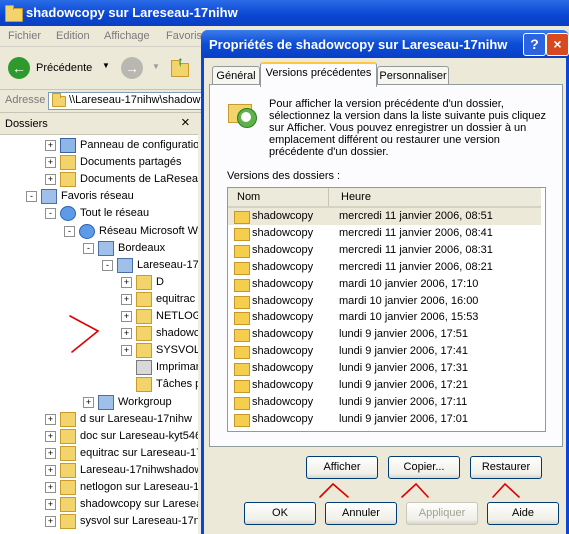  What do you see at coordinates (523, 513) in the screenshot?
I see `aide-button: Aide` at bounding box center [523, 513].